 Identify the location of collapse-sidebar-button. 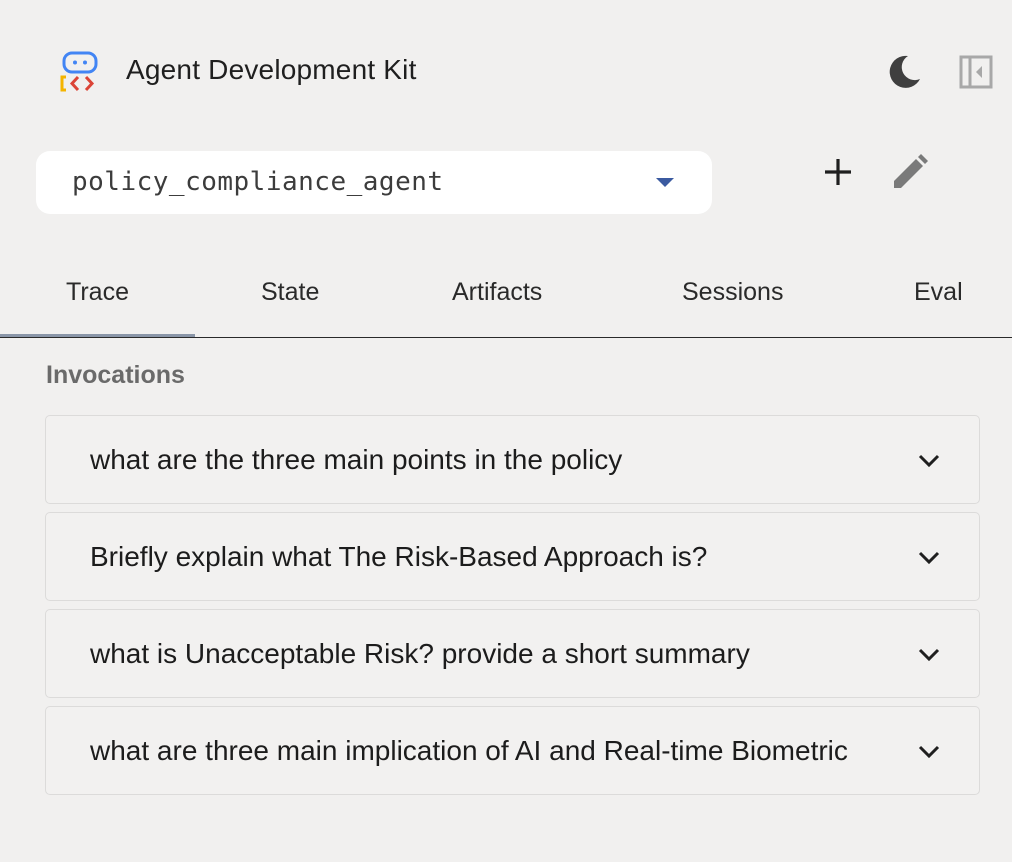
(976, 72).